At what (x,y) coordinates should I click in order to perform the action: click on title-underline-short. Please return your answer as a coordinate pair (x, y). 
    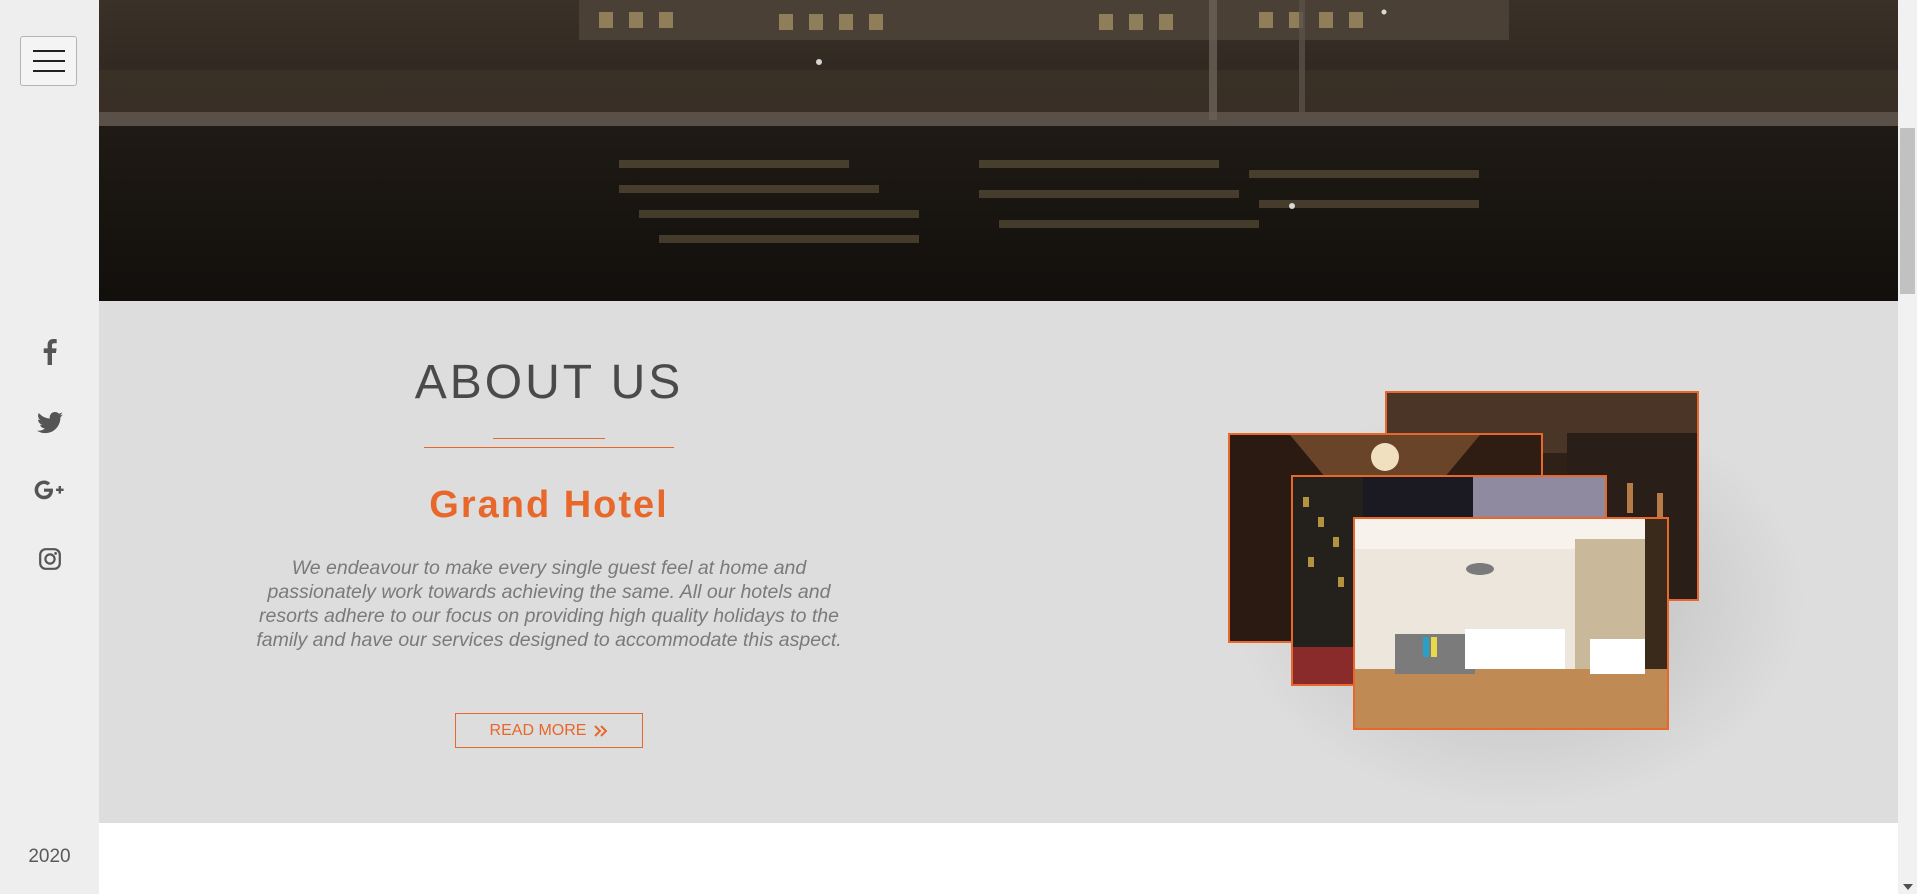
    Looking at the image, I should click on (549, 438).